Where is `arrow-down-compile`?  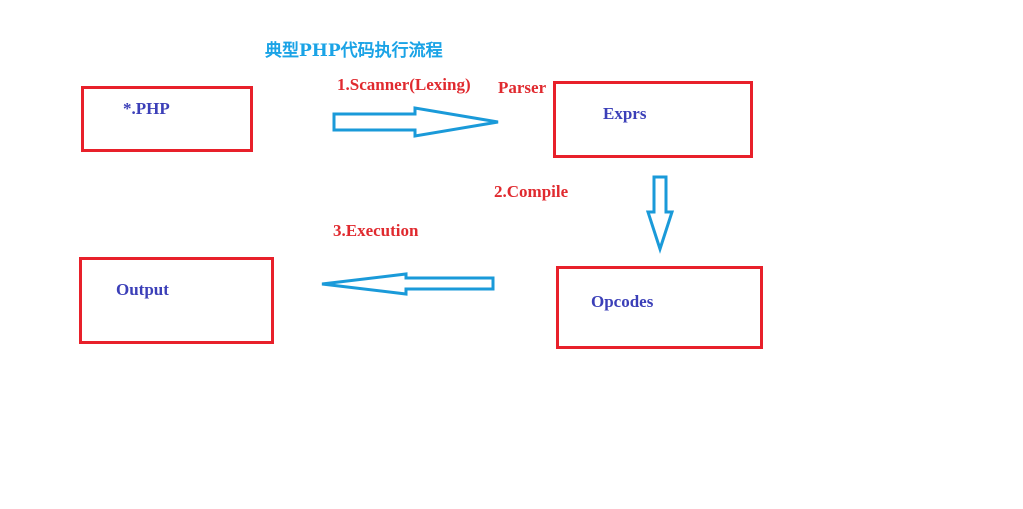
arrow-down-compile is located at coordinates (660, 214).